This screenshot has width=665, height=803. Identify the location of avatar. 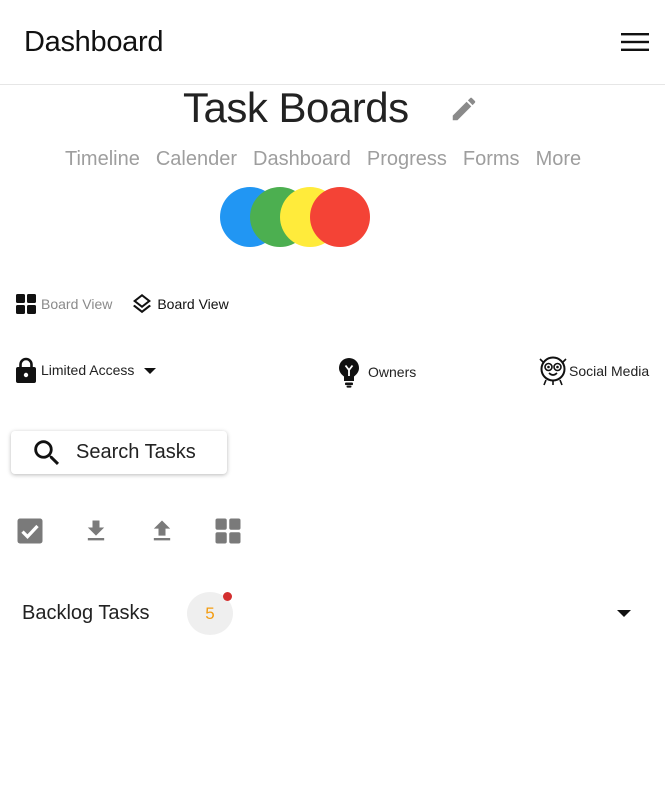
(340, 217).